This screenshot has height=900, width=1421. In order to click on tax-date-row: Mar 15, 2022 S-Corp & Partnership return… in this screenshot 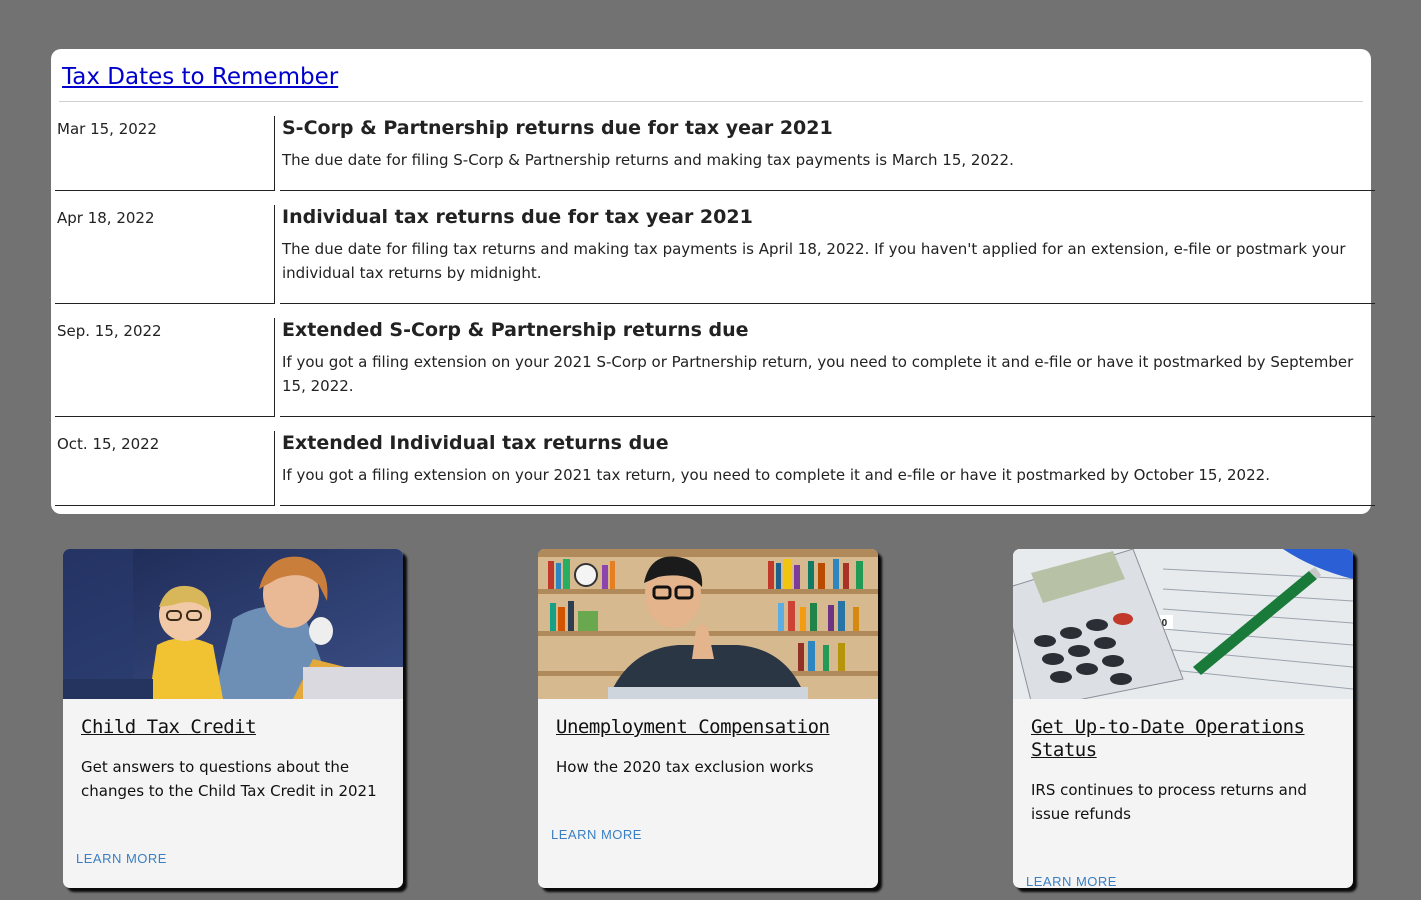, I will do `click(713, 153)`.